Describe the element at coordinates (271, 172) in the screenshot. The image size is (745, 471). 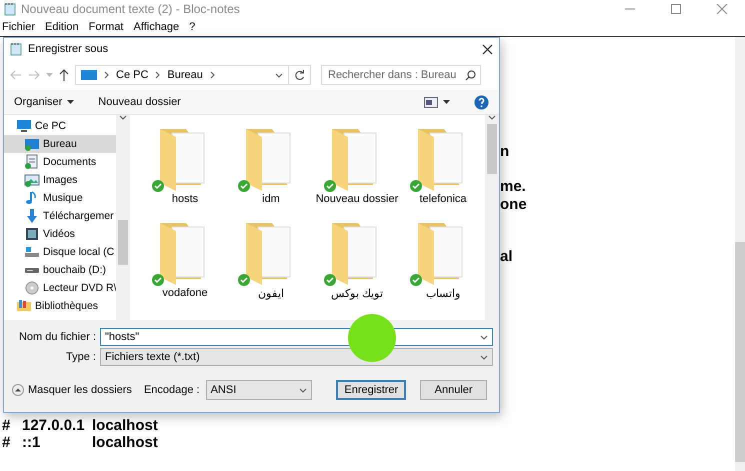
I see `folder-item: idm` at that location.